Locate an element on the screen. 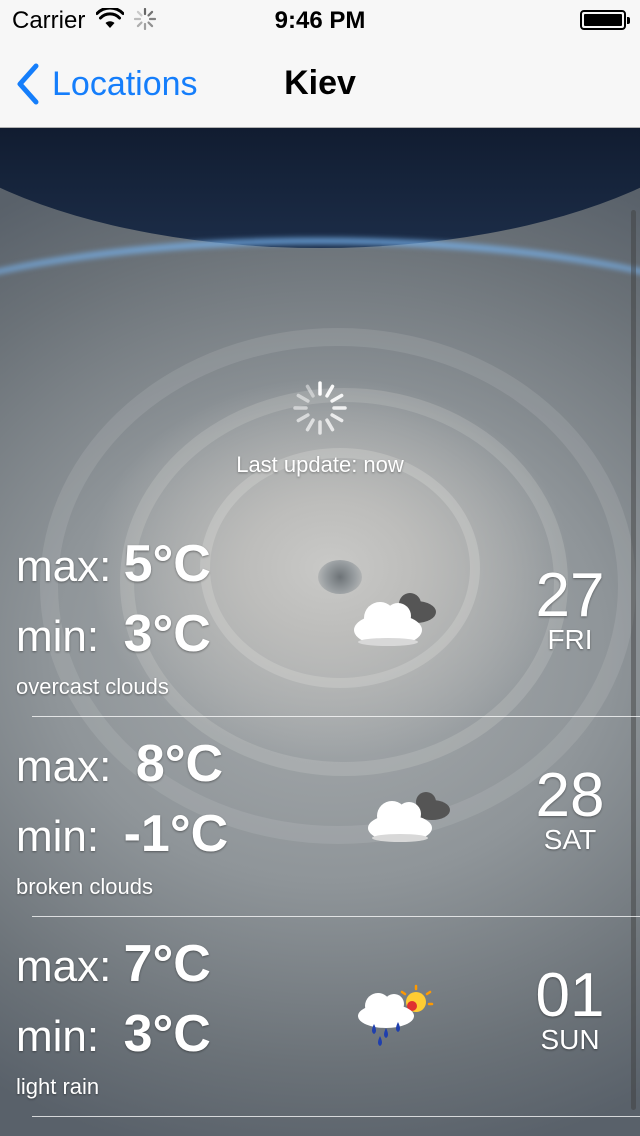  status-bar: Carrier 9:46 PM is located at coordinates (320, 20).